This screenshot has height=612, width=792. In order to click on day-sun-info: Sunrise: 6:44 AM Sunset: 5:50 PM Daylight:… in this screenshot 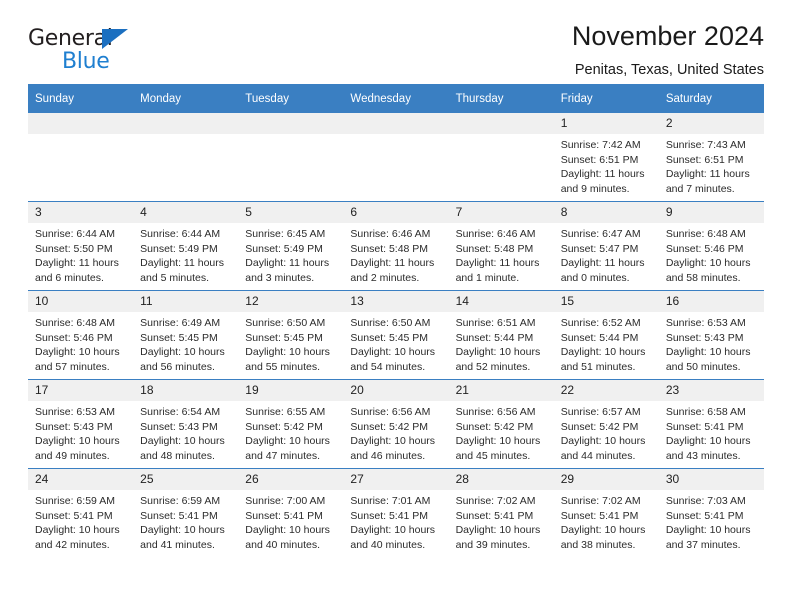, I will do `click(80, 254)`.